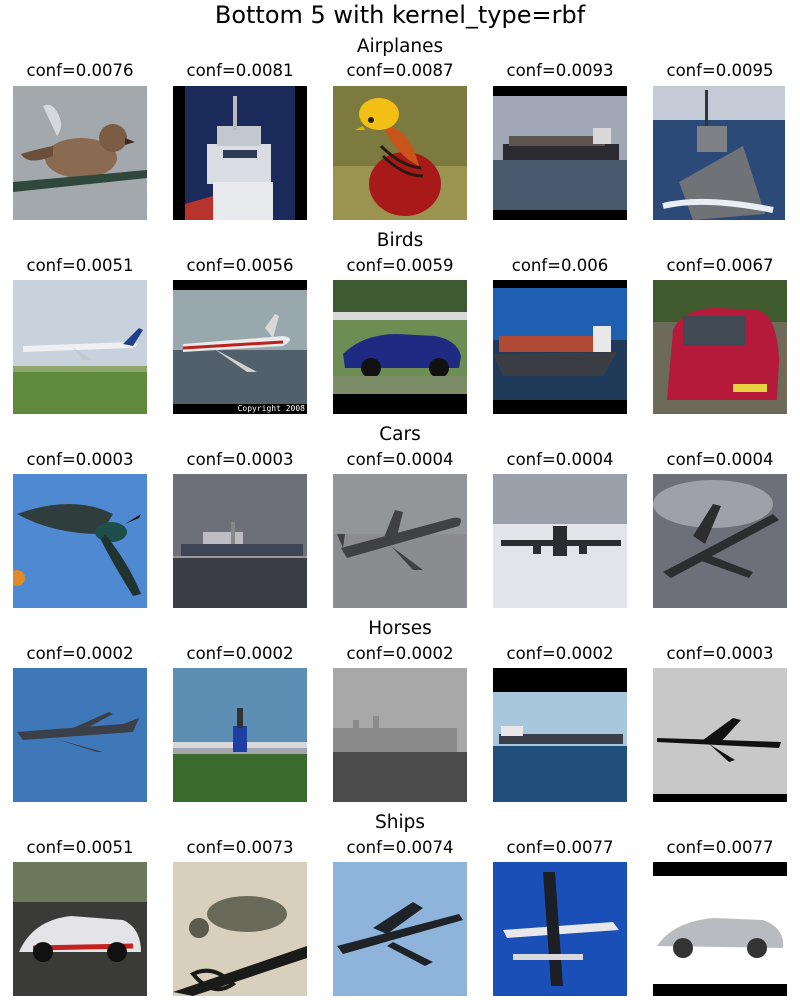  What do you see at coordinates (240, 70) in the screenshot?
I see `confidence-label: conf=0.0081` at bounding box center [240, 70].